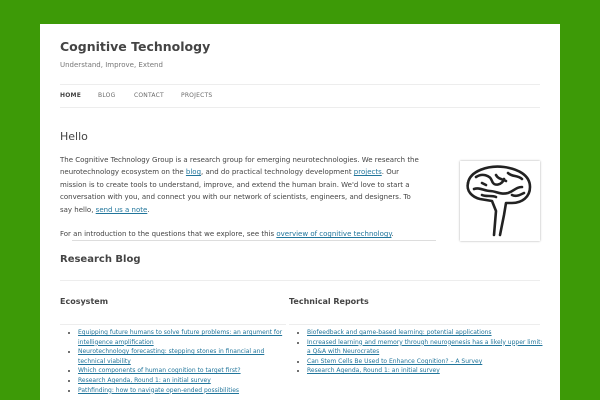 This screenshot has height=400, width=600. I want to click on site-title: Cognitive Technology, so click(135, 46).